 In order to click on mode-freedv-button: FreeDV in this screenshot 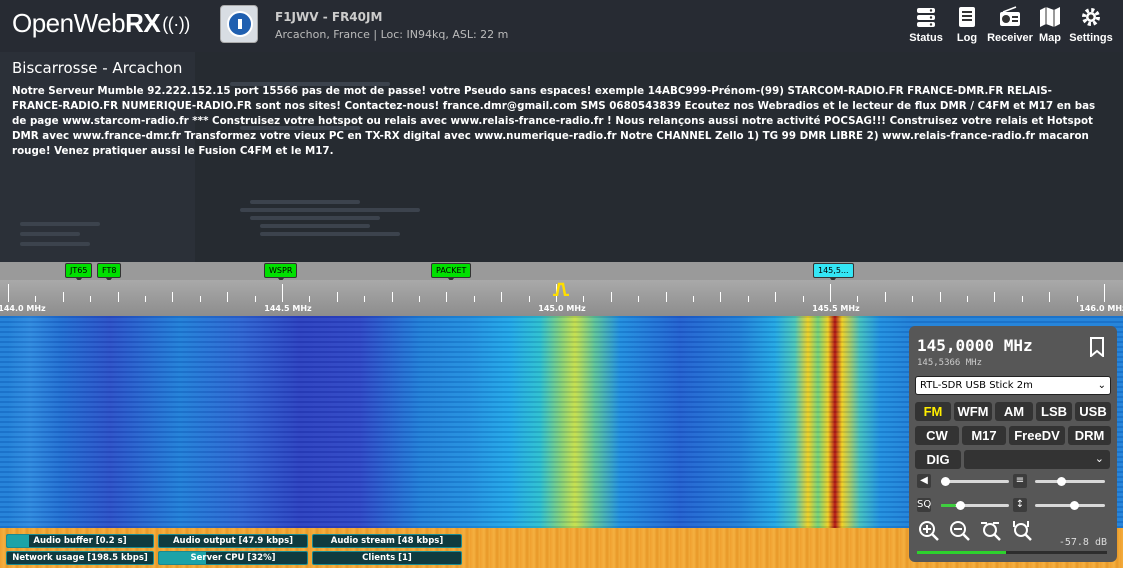, I will do `click(1037, 435)`.